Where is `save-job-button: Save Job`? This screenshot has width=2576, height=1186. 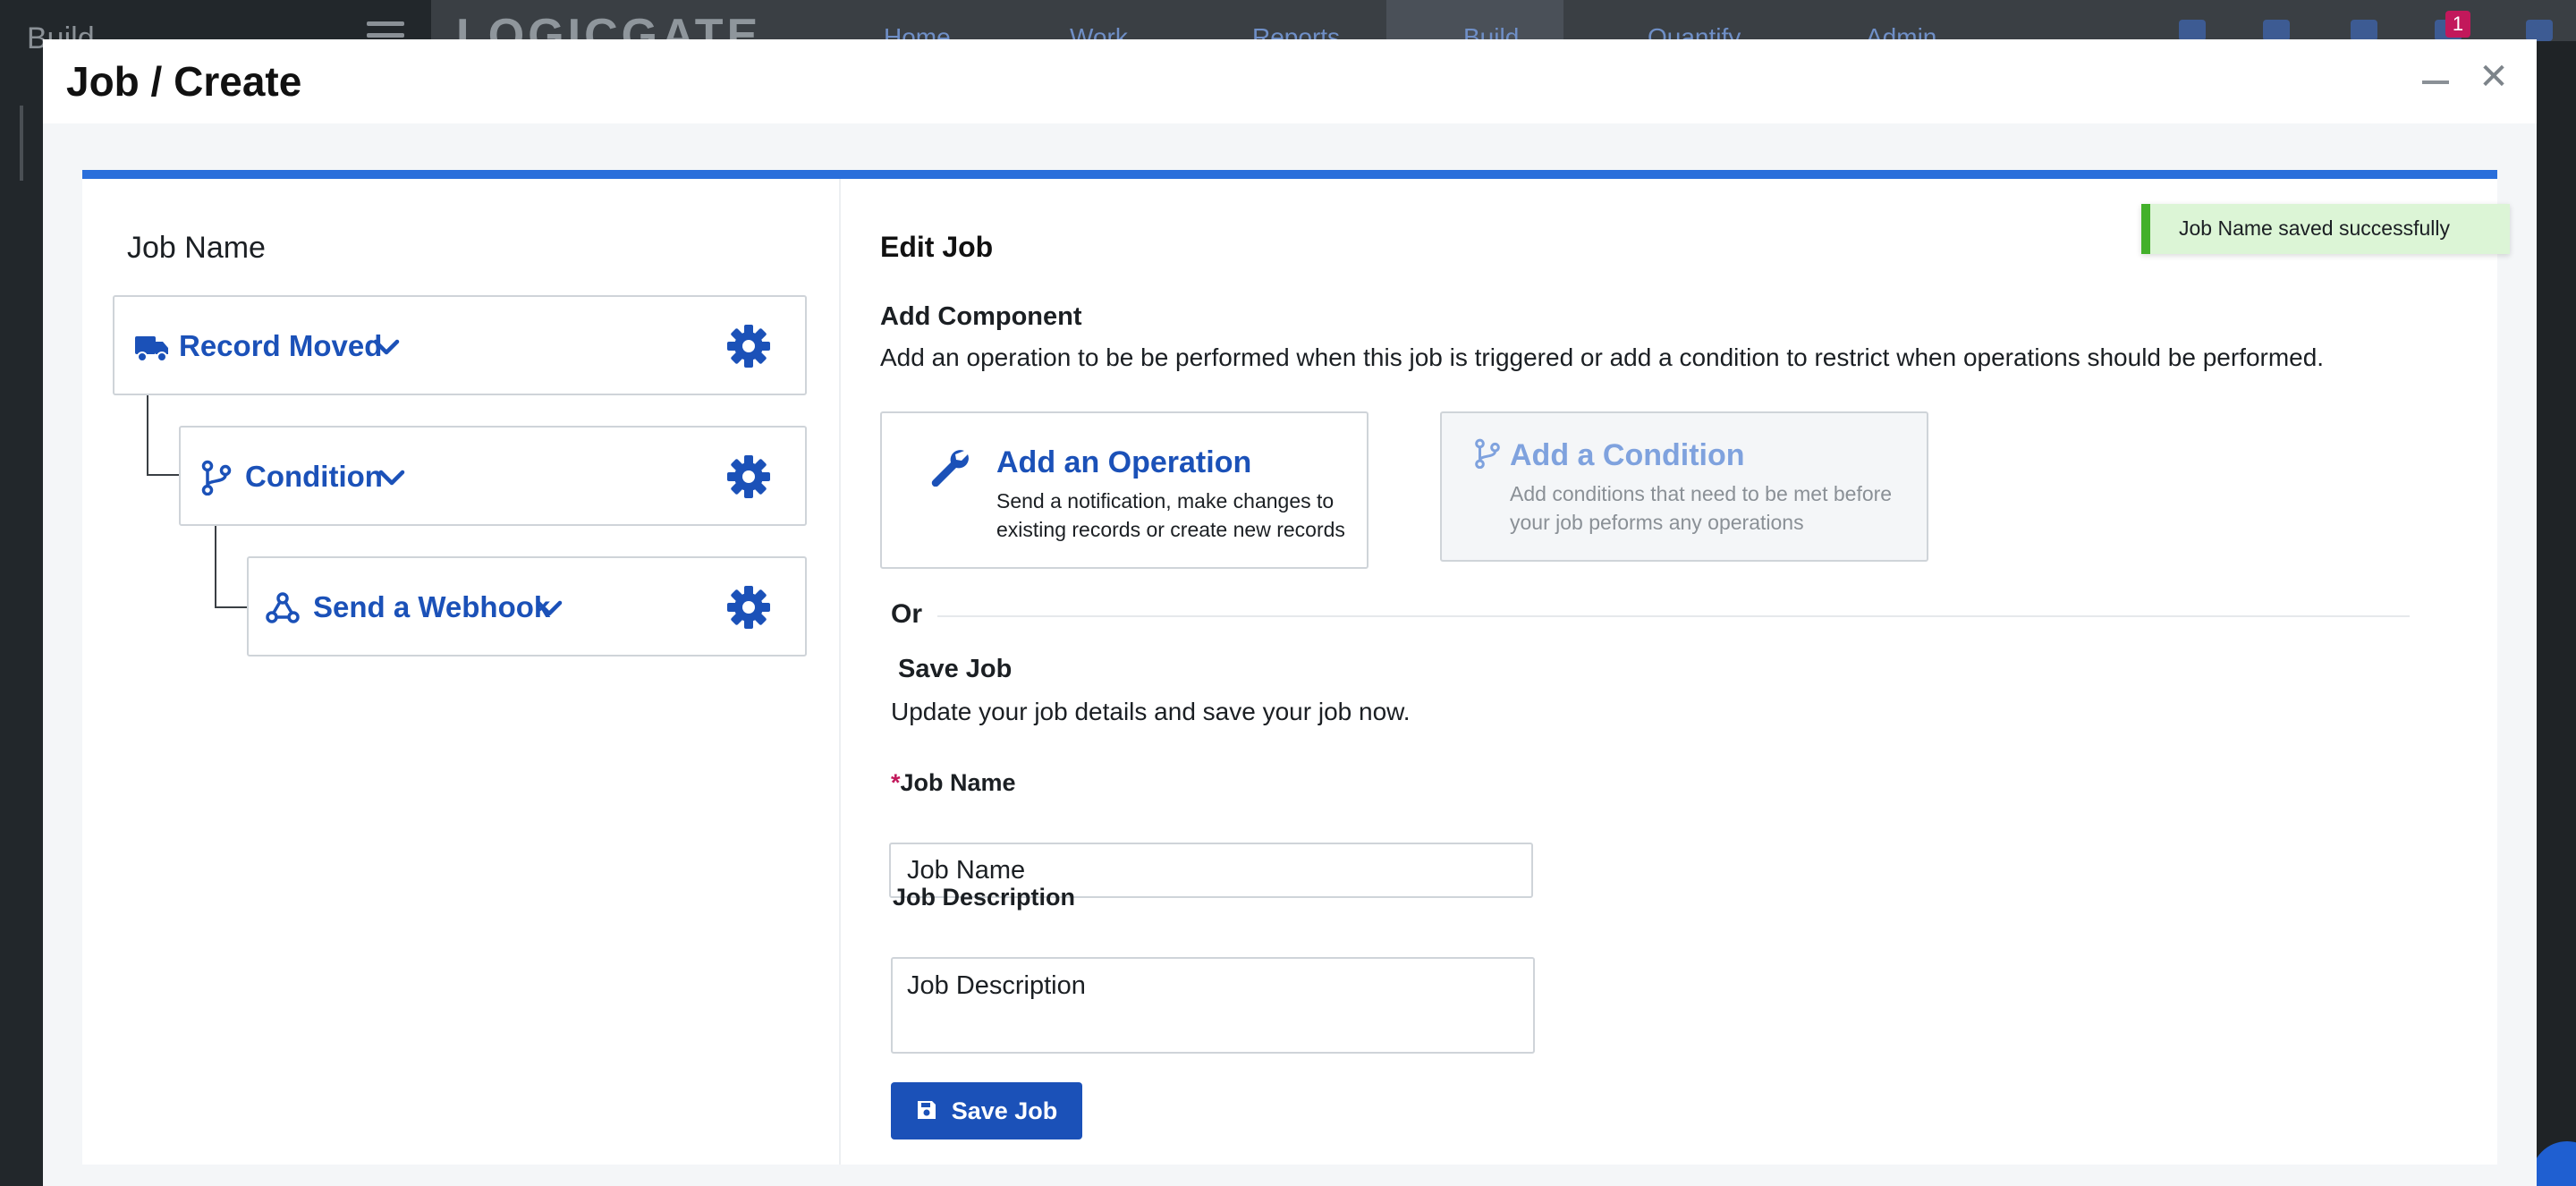
save-job-button: Save Job is located at coordinates (986, 1110).